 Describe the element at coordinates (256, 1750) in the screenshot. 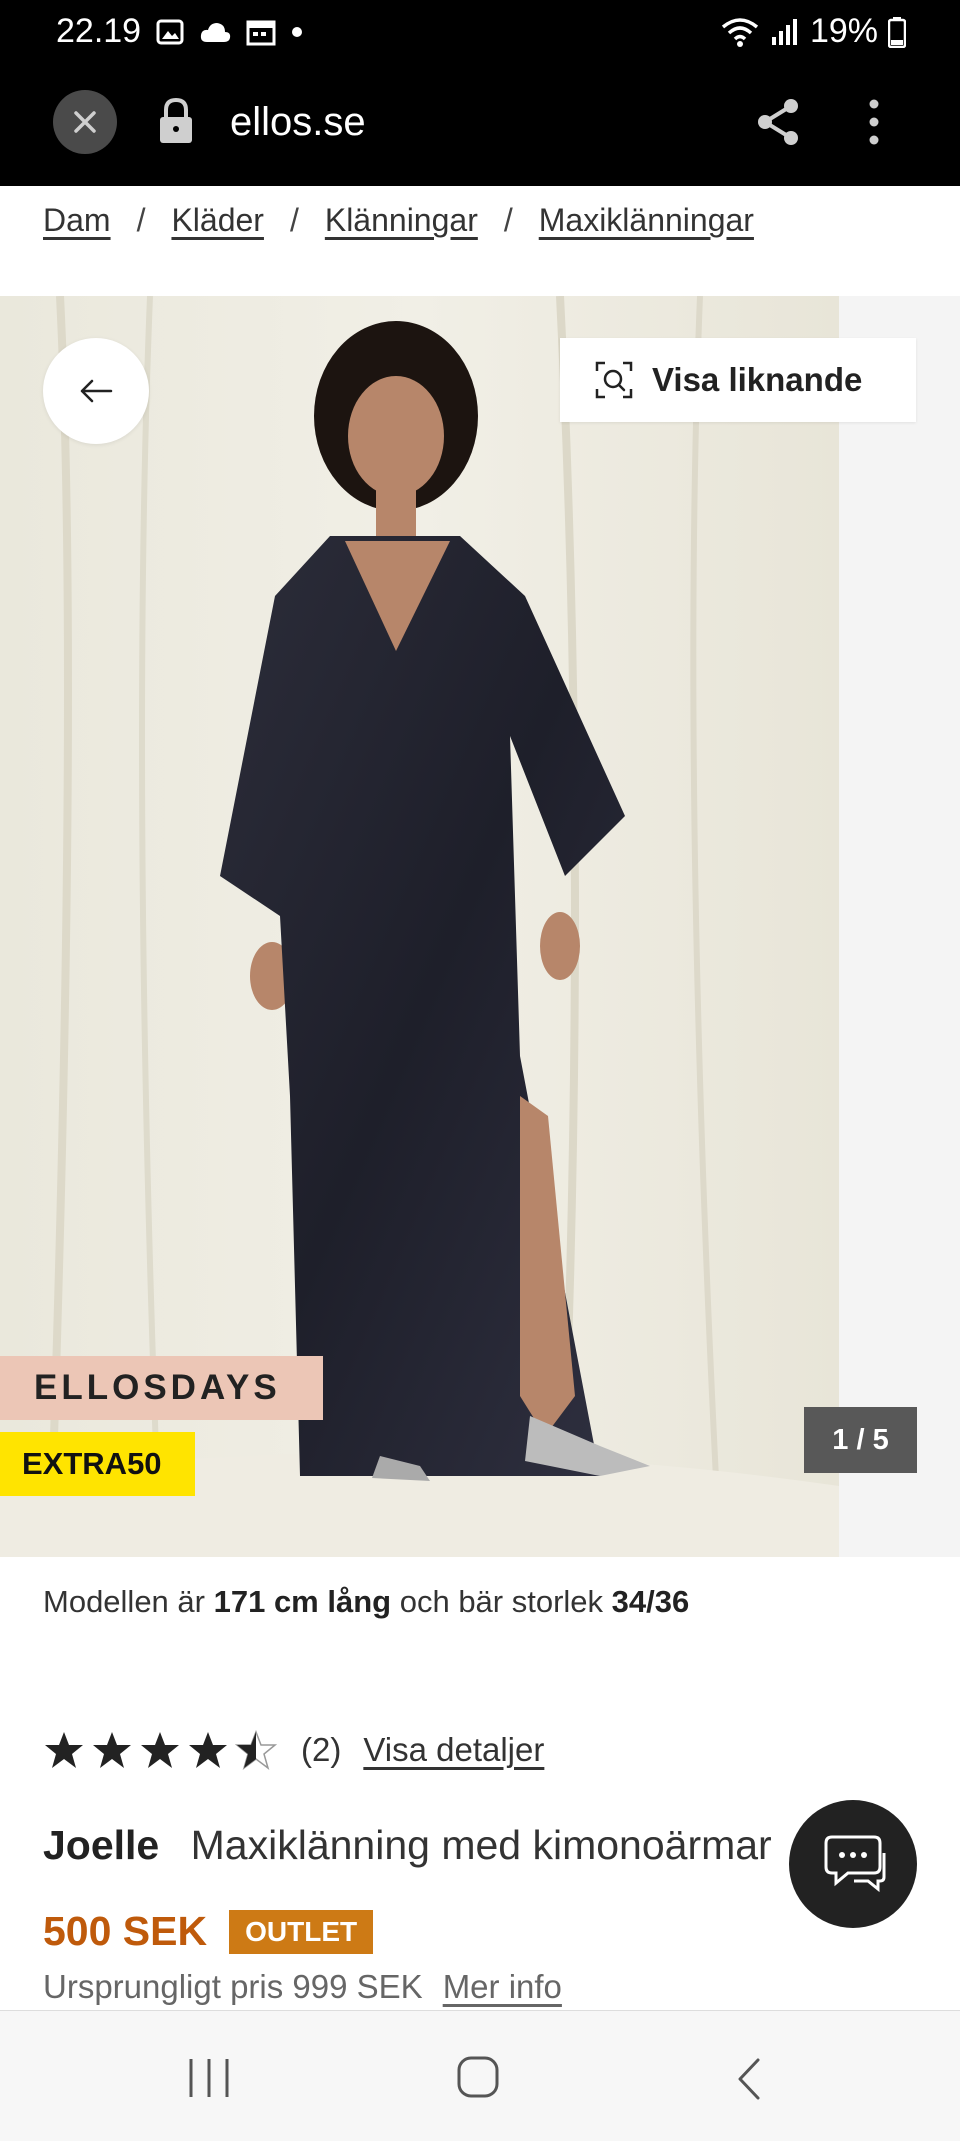

I see `star-half-icon` at that location.